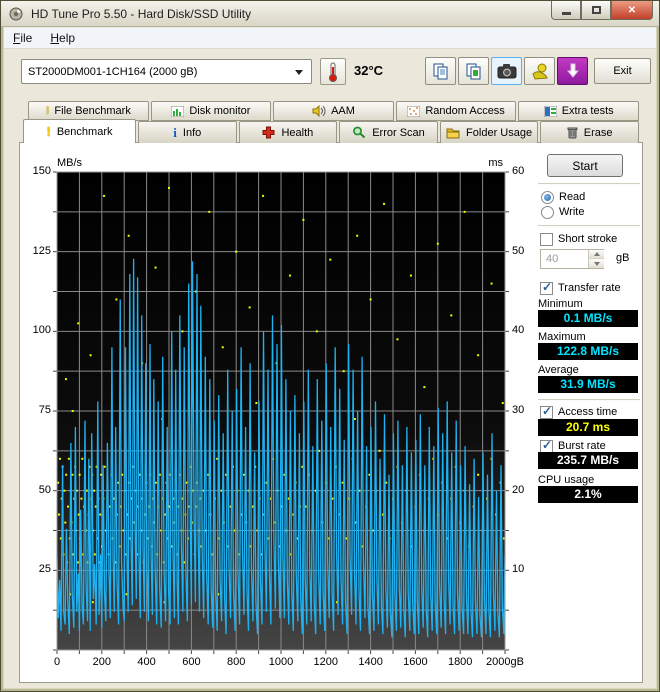 The image size is (660, 692). I want to click on maximum-value: 122.8 MB/s, so click(588, 351).